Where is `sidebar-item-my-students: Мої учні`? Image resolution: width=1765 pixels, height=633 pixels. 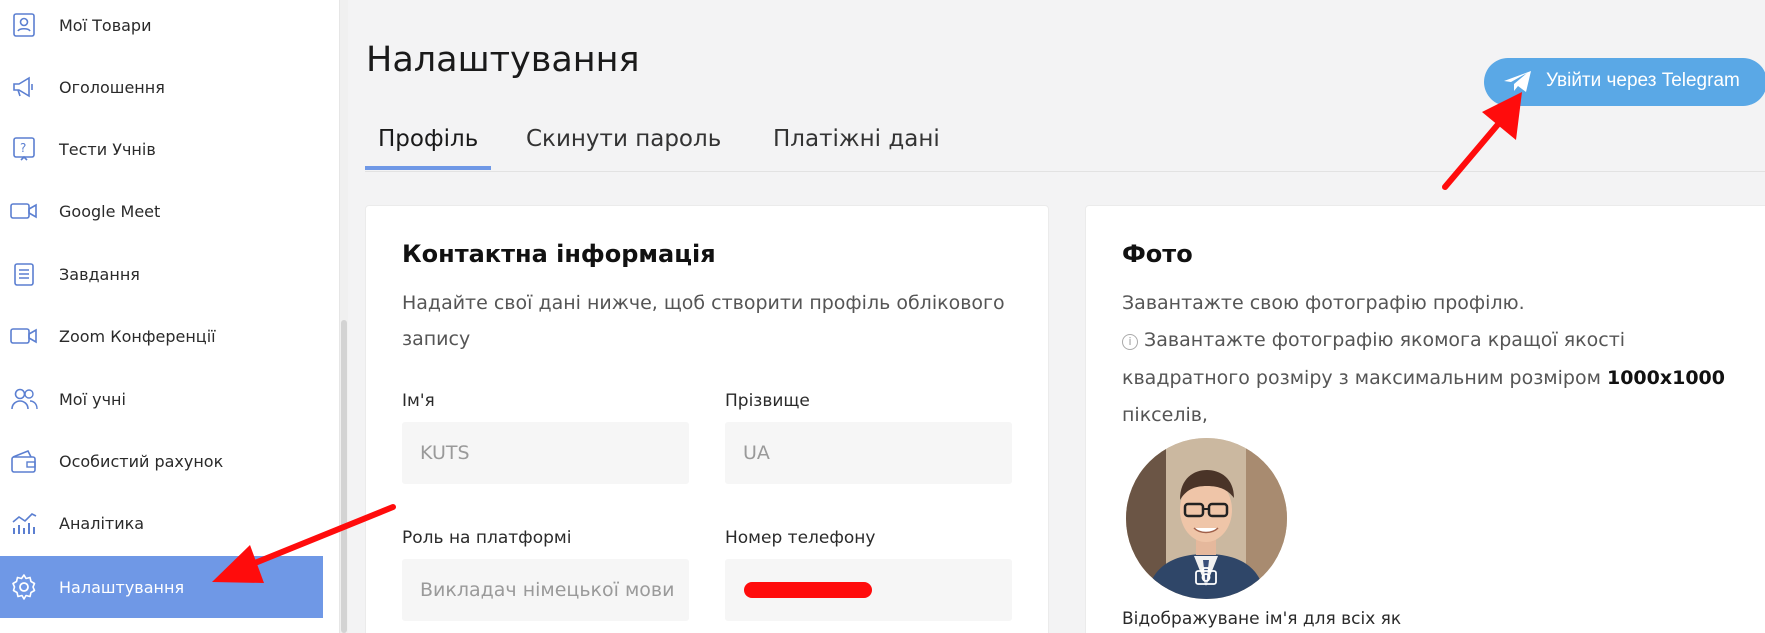
sidebar-item-my-students: Мої учні is located at coordinates (161, 399).